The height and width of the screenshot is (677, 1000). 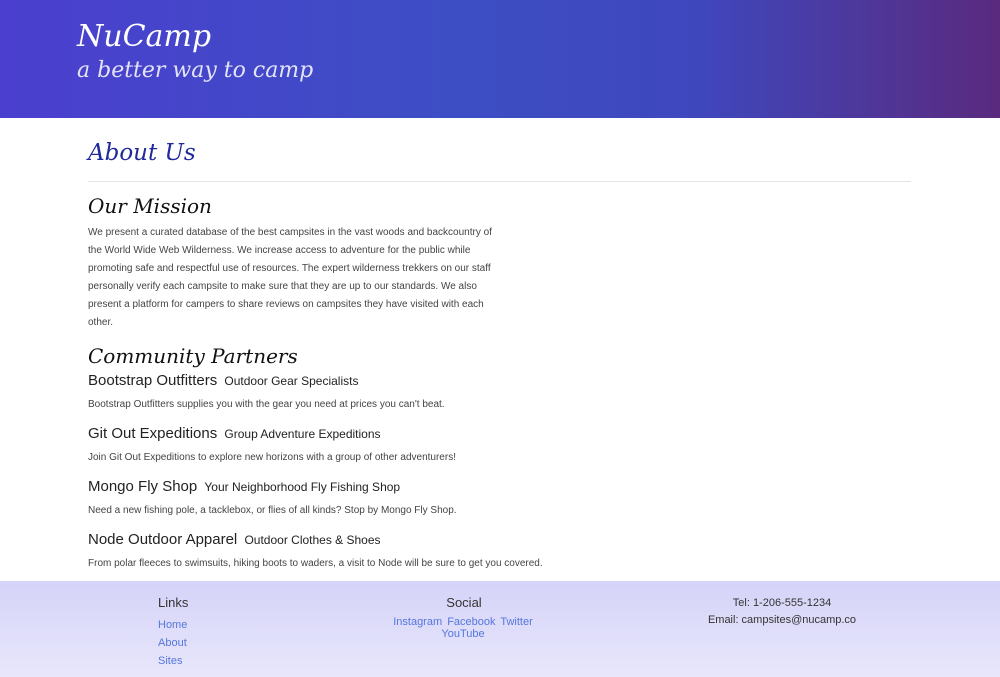 I want to click on partner-subtitle: Outdoor Gear Specialists, so click(x=291, y=381).